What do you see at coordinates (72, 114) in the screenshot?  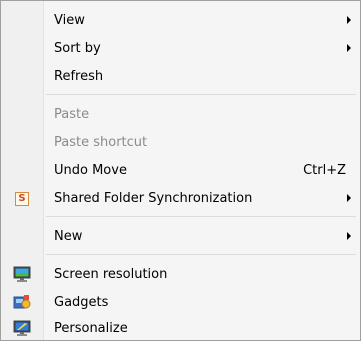 I see `menu-item-label: Paste` at bounding box center [72, 114].